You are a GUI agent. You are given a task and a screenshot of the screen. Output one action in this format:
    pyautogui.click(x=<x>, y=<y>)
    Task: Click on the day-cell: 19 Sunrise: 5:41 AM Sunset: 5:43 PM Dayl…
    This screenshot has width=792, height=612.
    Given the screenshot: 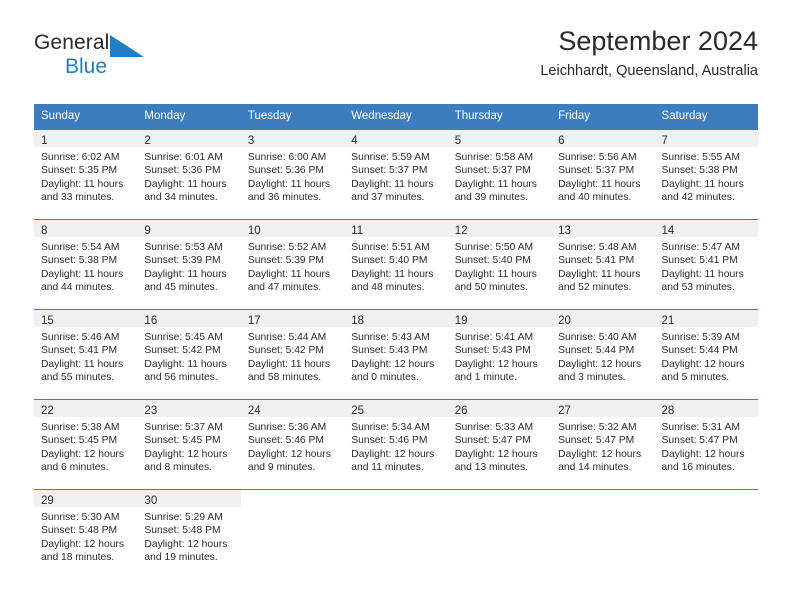 What is the action you would take?
    pyautogui.click(x=499, y=354)
    